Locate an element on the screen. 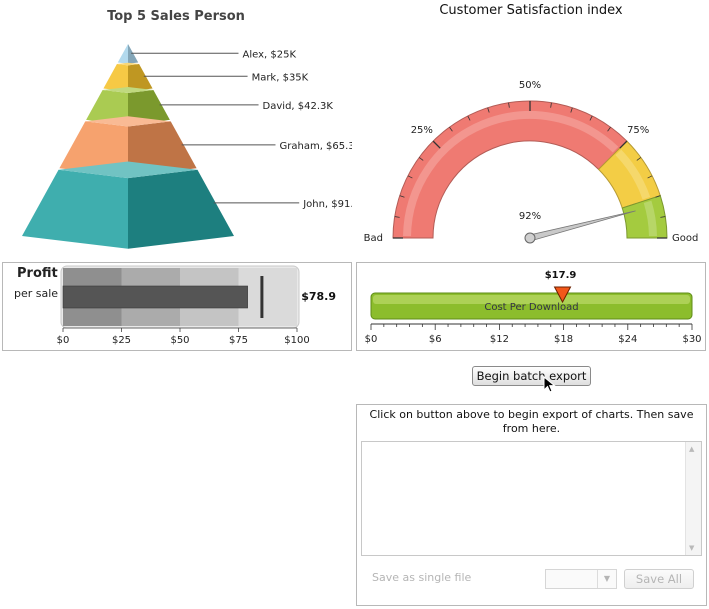 This screenshot has height=609, width=709. bullet-target-marker is located at coordinates (262, 297).